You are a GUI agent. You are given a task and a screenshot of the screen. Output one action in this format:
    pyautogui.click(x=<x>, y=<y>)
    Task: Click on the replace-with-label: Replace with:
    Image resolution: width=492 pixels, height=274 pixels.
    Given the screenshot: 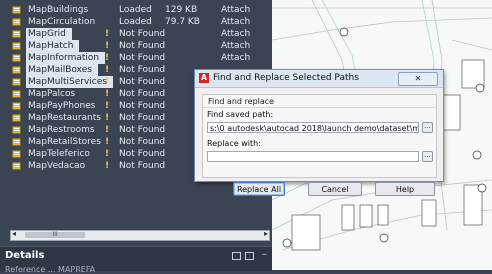 What is the action you would take?
    pyautogui.click(x=234, y=143)
    